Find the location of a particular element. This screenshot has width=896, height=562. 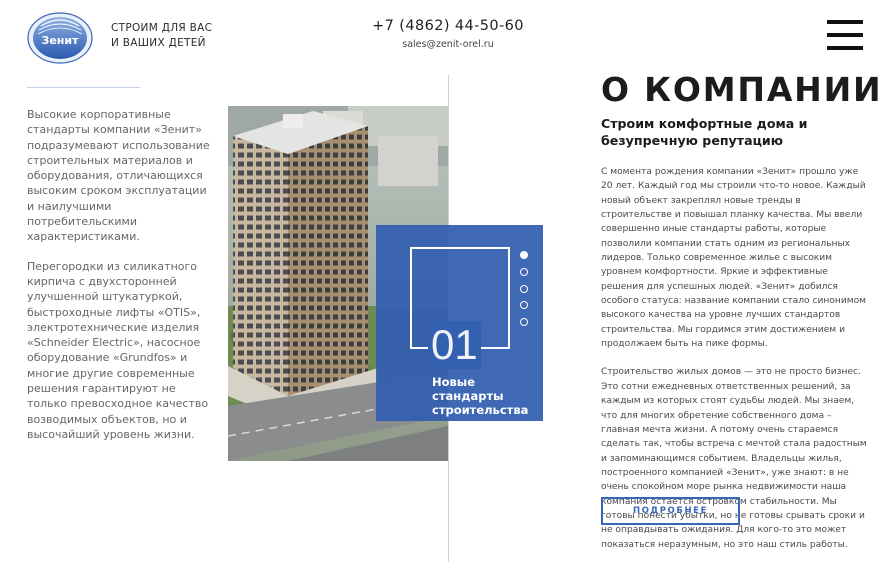

slide-title-line3: строительства is located at coordinates (480, 410).